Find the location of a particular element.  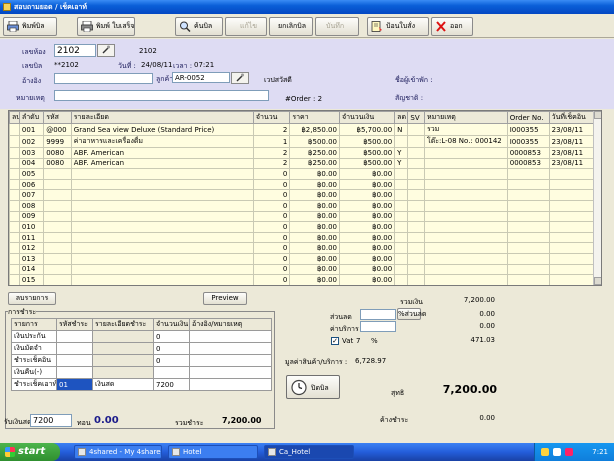

grid-cell: 0080 is located at coordinates (57, 153).